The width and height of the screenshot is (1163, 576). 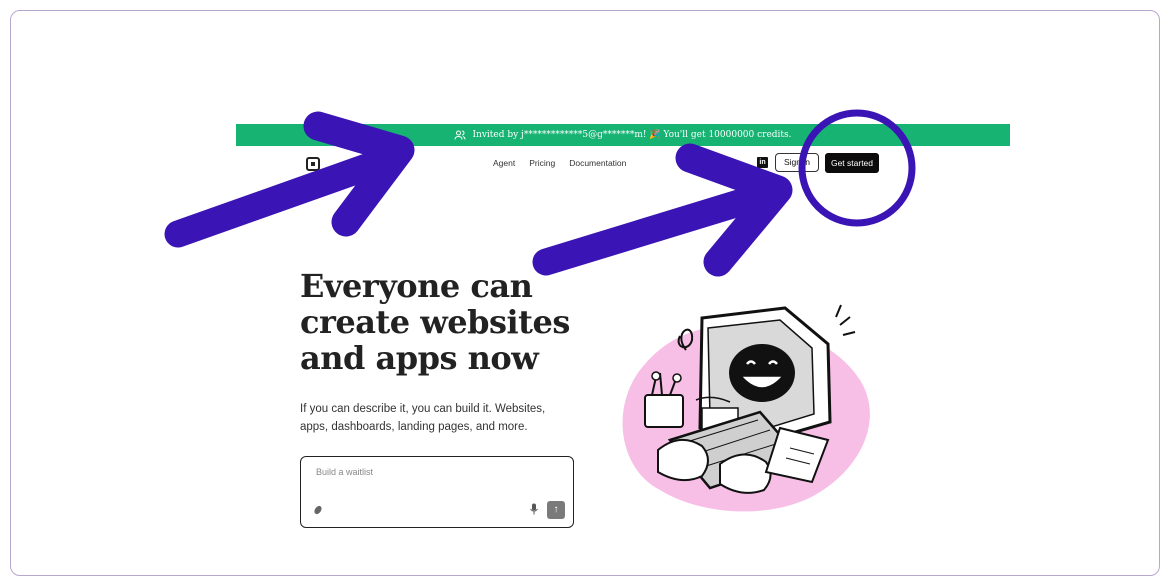 I want to click on hero-title-line: Everyone can, so click(x=416, y=286).